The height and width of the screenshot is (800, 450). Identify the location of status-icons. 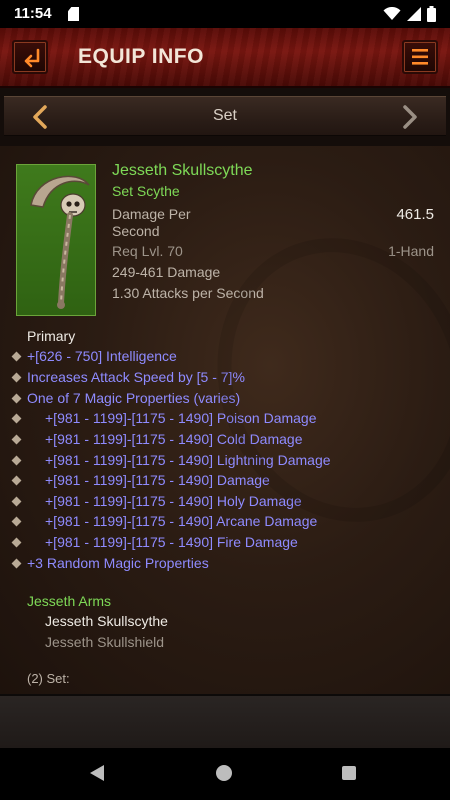
(409, 14).